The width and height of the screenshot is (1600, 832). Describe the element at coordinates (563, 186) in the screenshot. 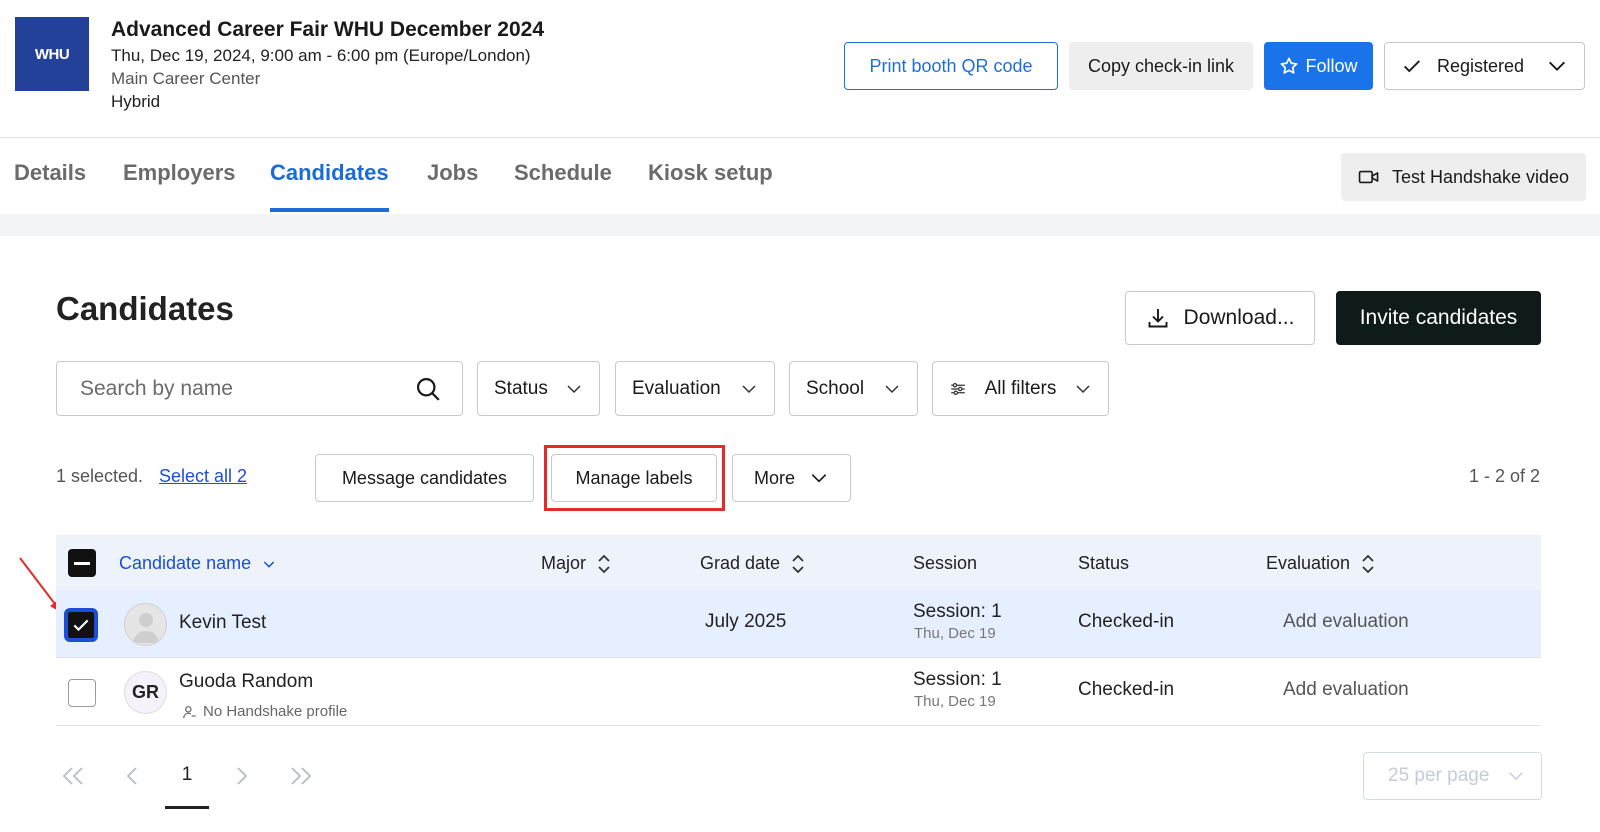

I see `tab-schedule: Schedule` at that location.